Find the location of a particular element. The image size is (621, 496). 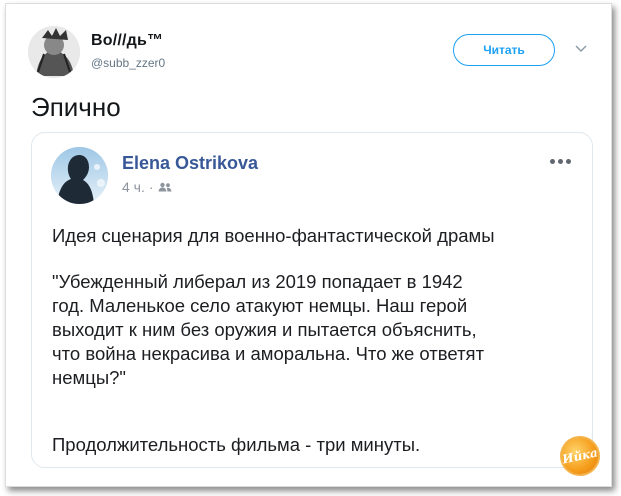

author-handle: @subb_zzer0 is located at coordinates (128, 63).